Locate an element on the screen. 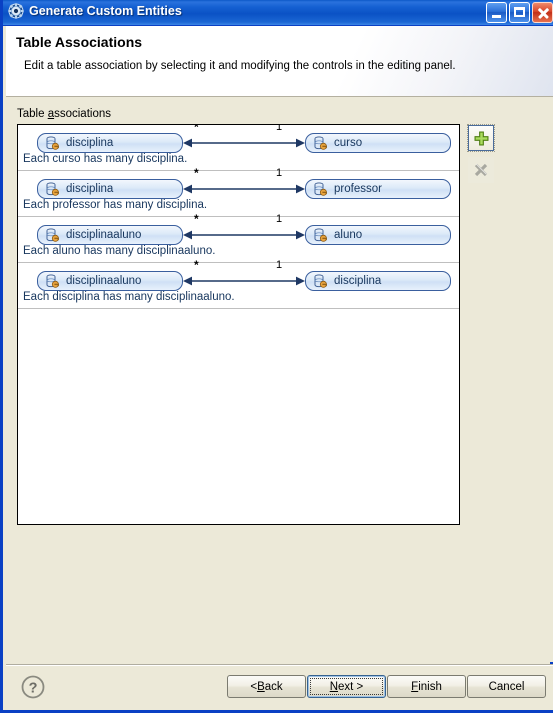  finish-button: Finish is located at coordinates (426, 686).